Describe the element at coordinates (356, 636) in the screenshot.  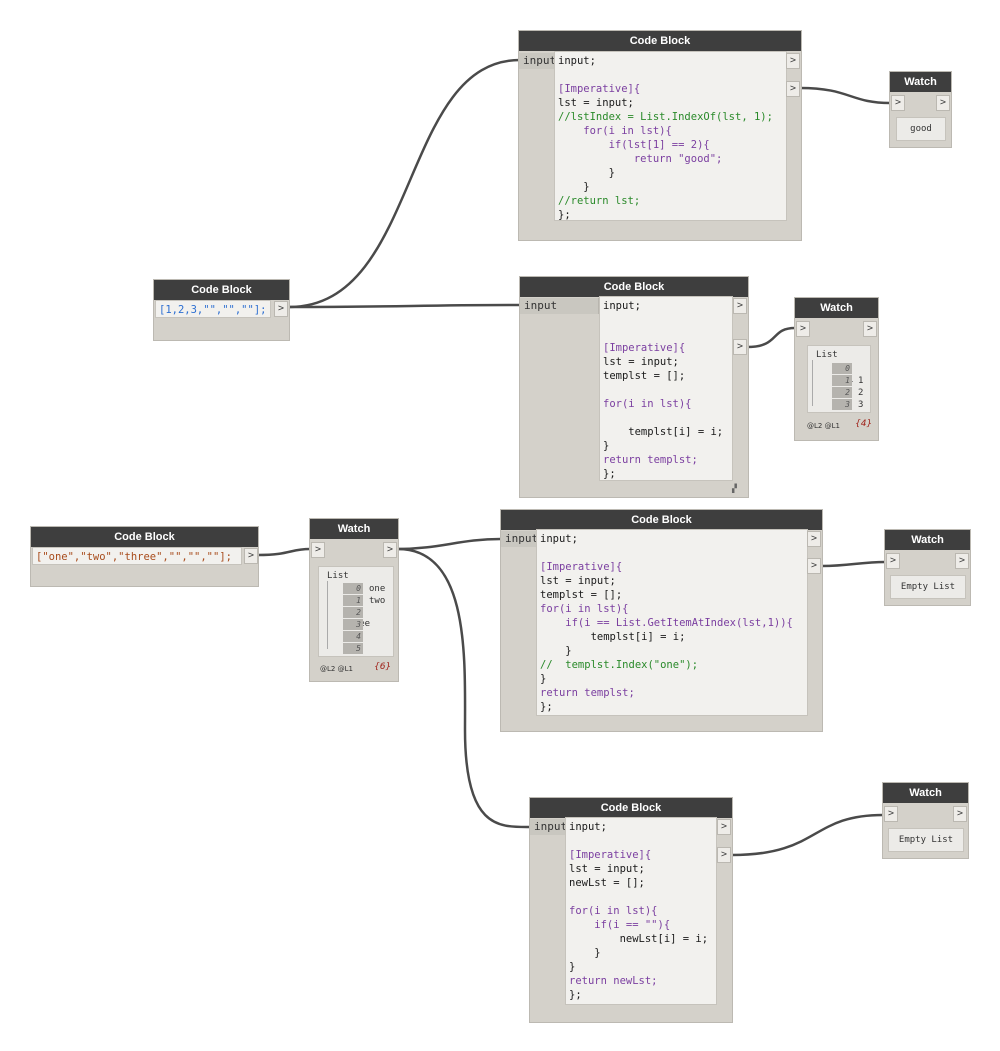
I see `list-item: 4` at that location.